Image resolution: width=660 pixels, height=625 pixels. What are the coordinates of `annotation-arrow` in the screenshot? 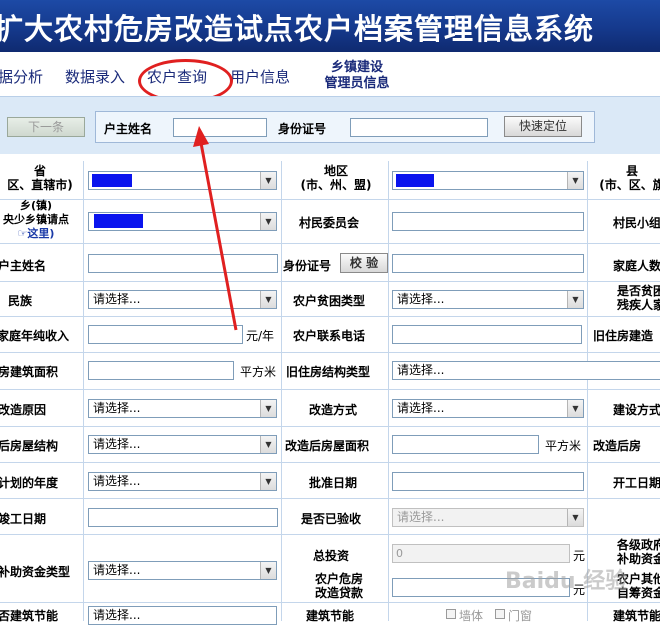 It's located at (215, 228).